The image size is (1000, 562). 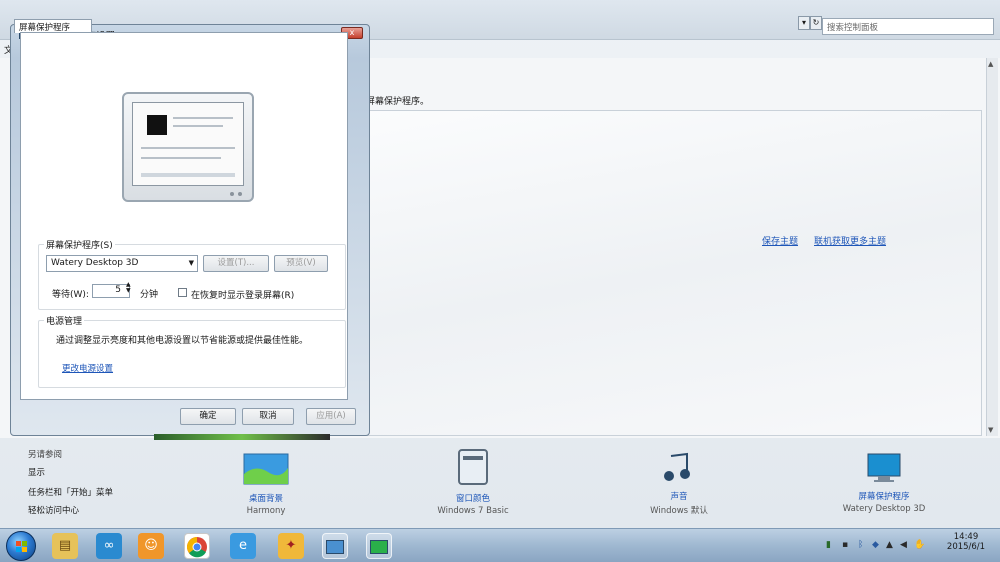 I want to click on tile-sub: Watery Desktop 3D, so click(x=884, y=509).